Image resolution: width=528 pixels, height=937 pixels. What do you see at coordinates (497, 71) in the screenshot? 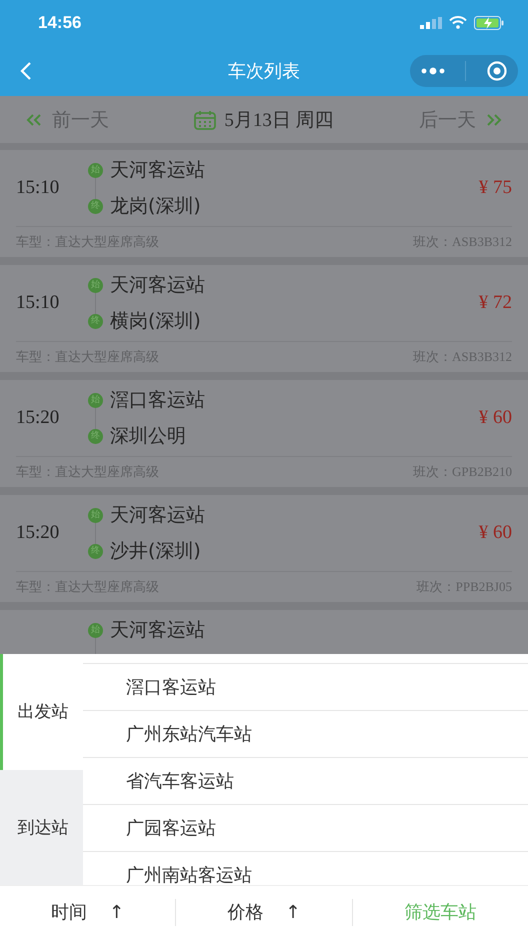
I see `close-icon` at bounding box center [497, 71].